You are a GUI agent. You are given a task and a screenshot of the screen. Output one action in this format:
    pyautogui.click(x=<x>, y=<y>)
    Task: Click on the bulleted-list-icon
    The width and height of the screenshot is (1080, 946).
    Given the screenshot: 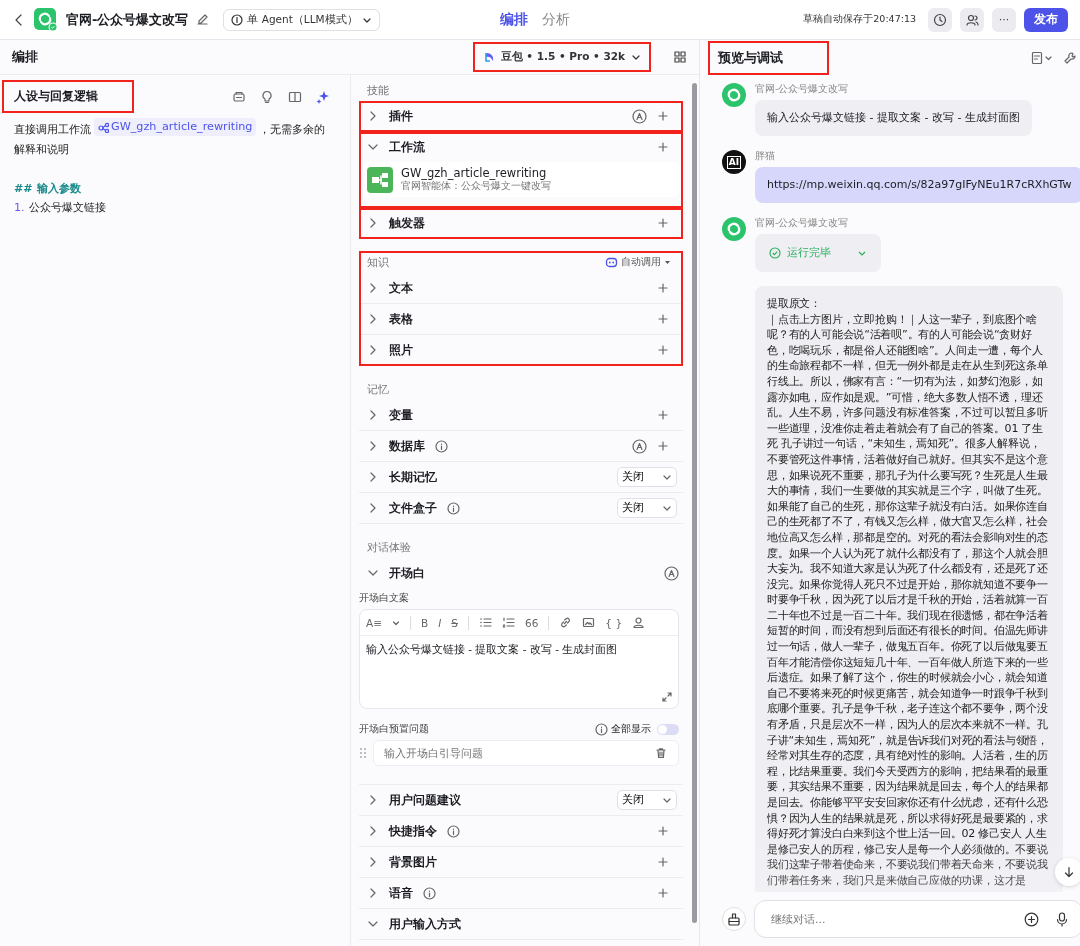 What is the action you would take?
    pyautogui.click(x=485, y=622)
    